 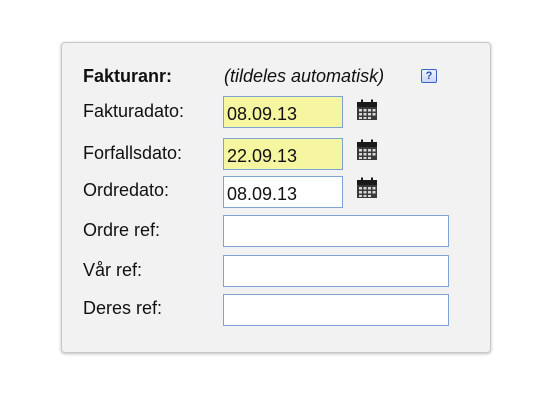 What do you see at coordinates (336, 231) in the screenshot?
I see `order-ref-field` at bounding box center [336, 231].